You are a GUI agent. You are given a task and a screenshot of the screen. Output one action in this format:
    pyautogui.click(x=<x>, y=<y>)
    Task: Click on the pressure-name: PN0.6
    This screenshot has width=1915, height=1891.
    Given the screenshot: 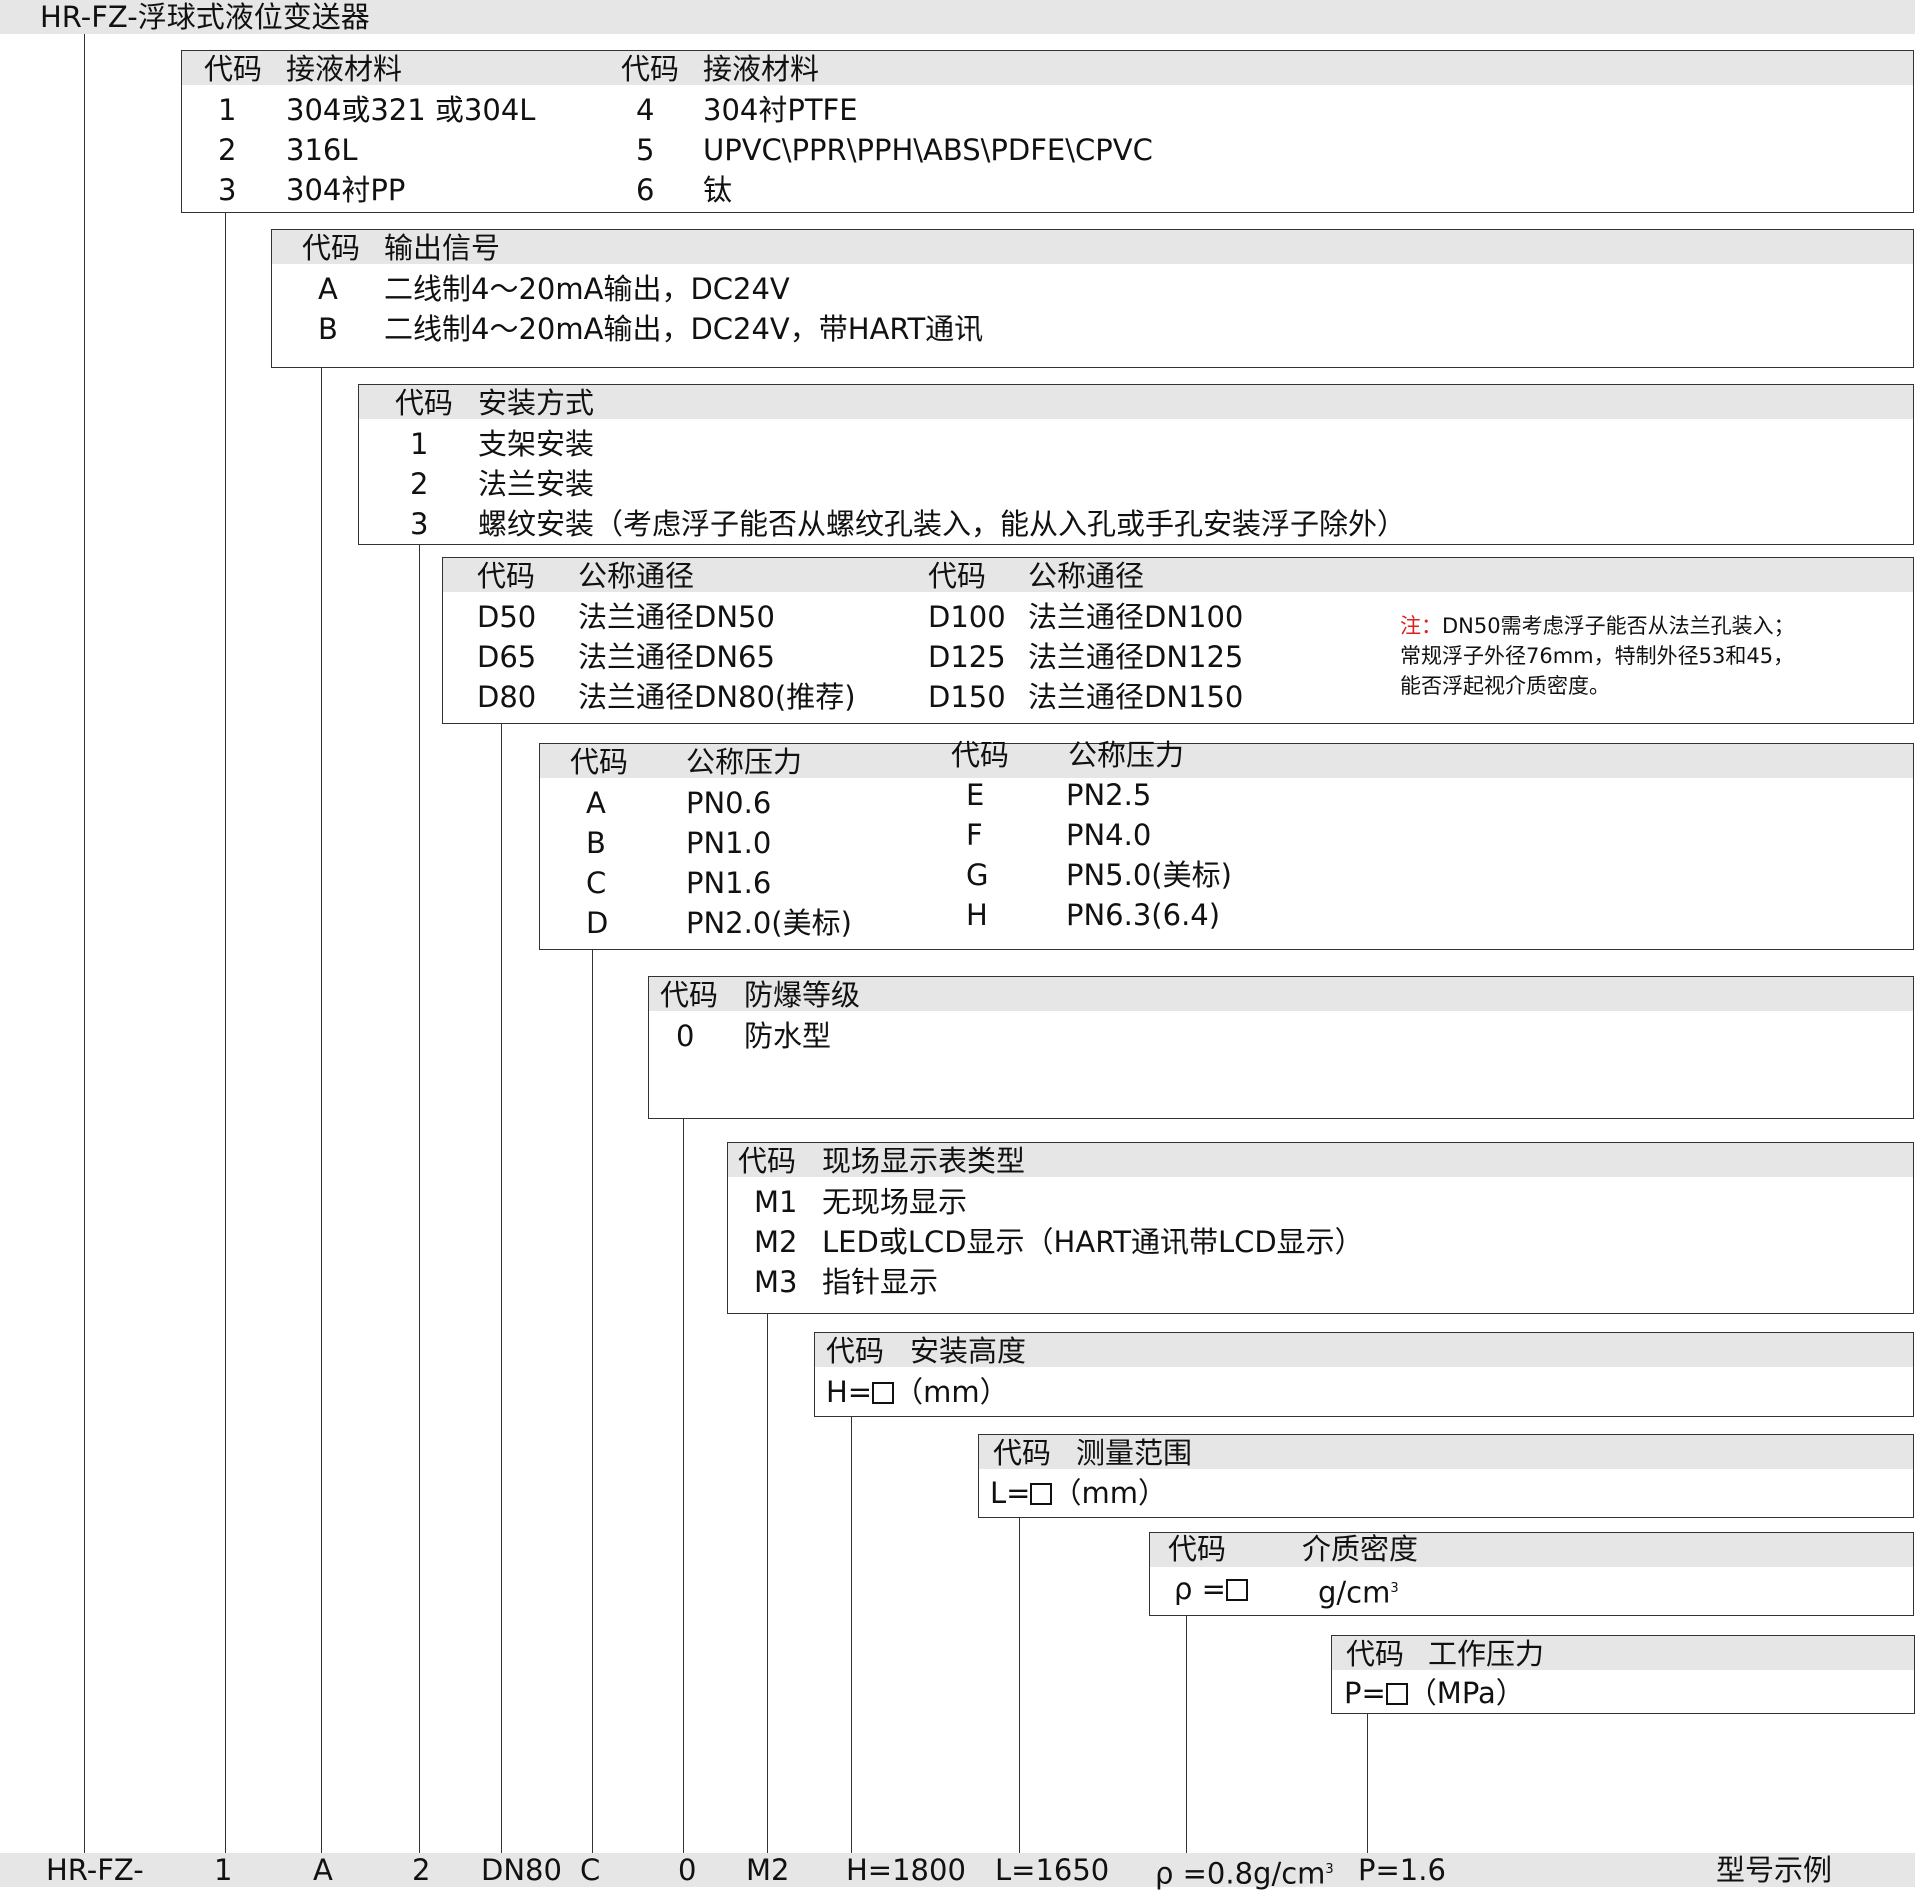 What is the action you would take?
    pyautogui.click(x=729, y=803)
    